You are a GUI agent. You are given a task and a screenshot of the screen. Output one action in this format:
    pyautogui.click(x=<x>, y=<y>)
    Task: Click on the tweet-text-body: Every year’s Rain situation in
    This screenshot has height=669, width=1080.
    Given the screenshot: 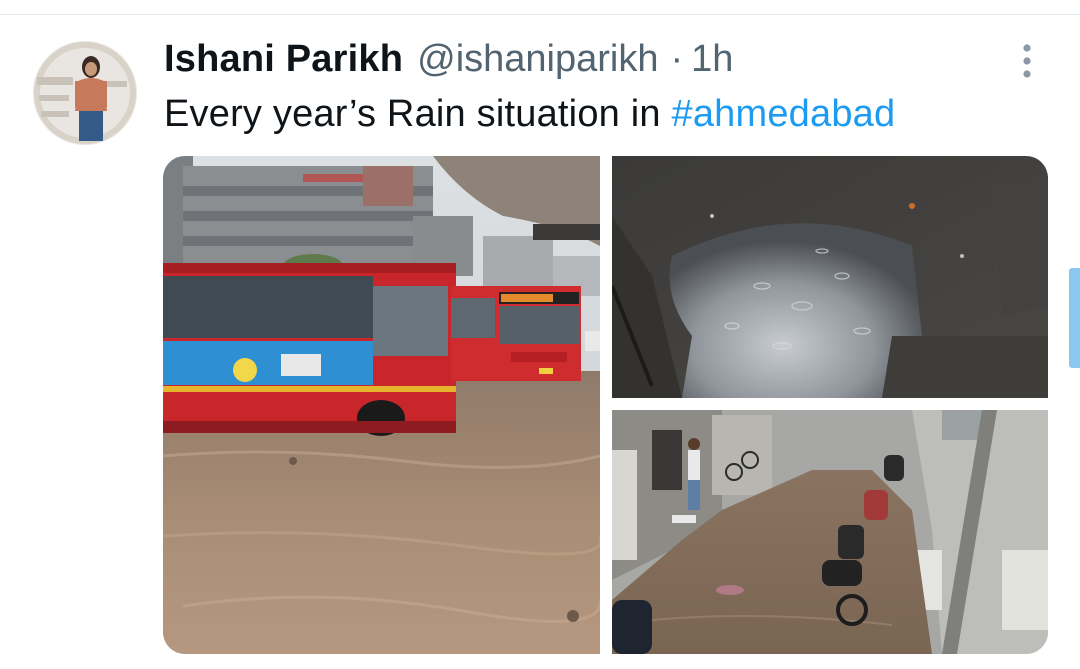 What is the action you would take?
    pyautogui.click(x=418, y=114)
    